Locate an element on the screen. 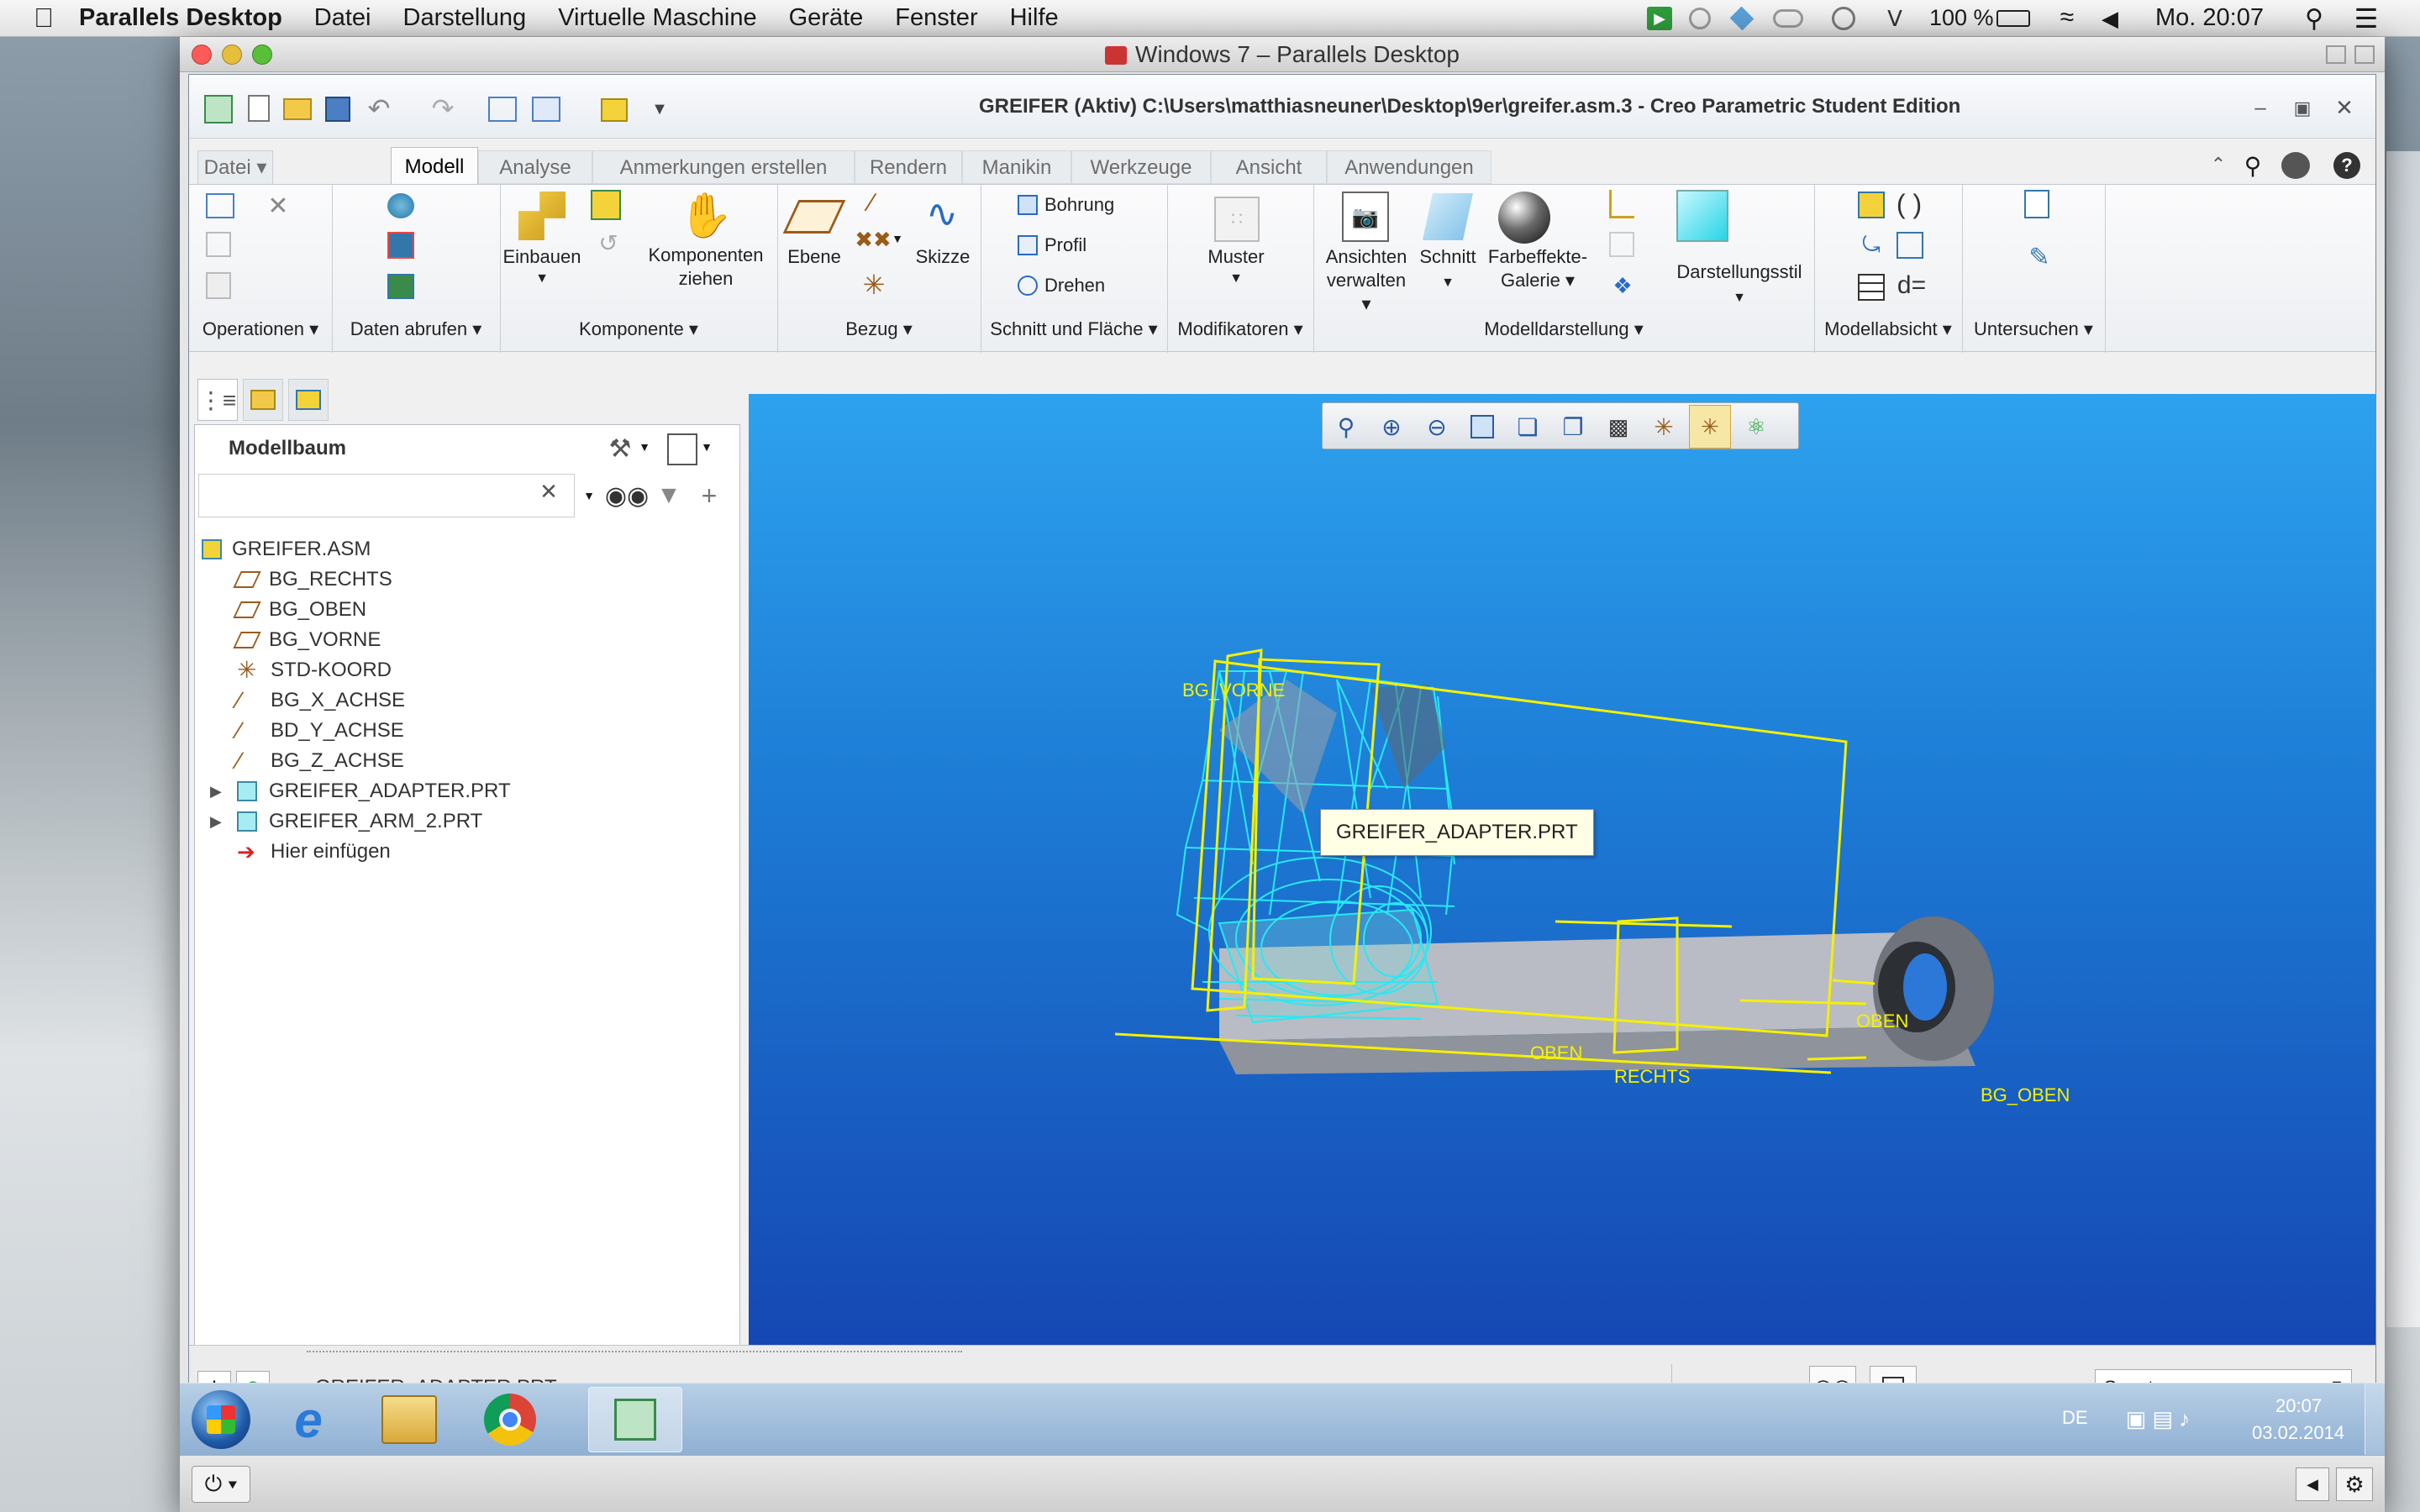  tree-settings-dropdown-icon: ▼ is located at coordinates (644, 447).